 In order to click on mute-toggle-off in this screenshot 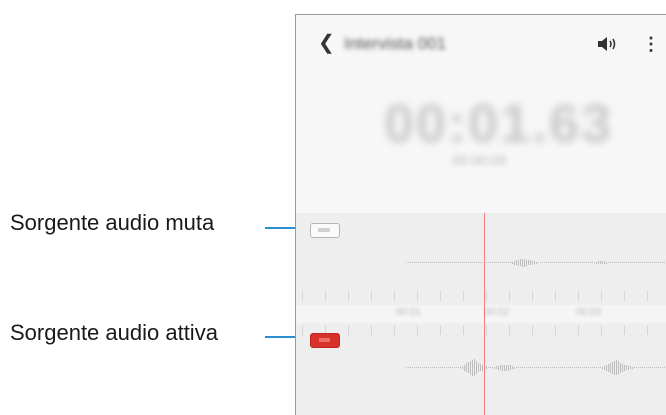, I will do `click(325, 230)`.